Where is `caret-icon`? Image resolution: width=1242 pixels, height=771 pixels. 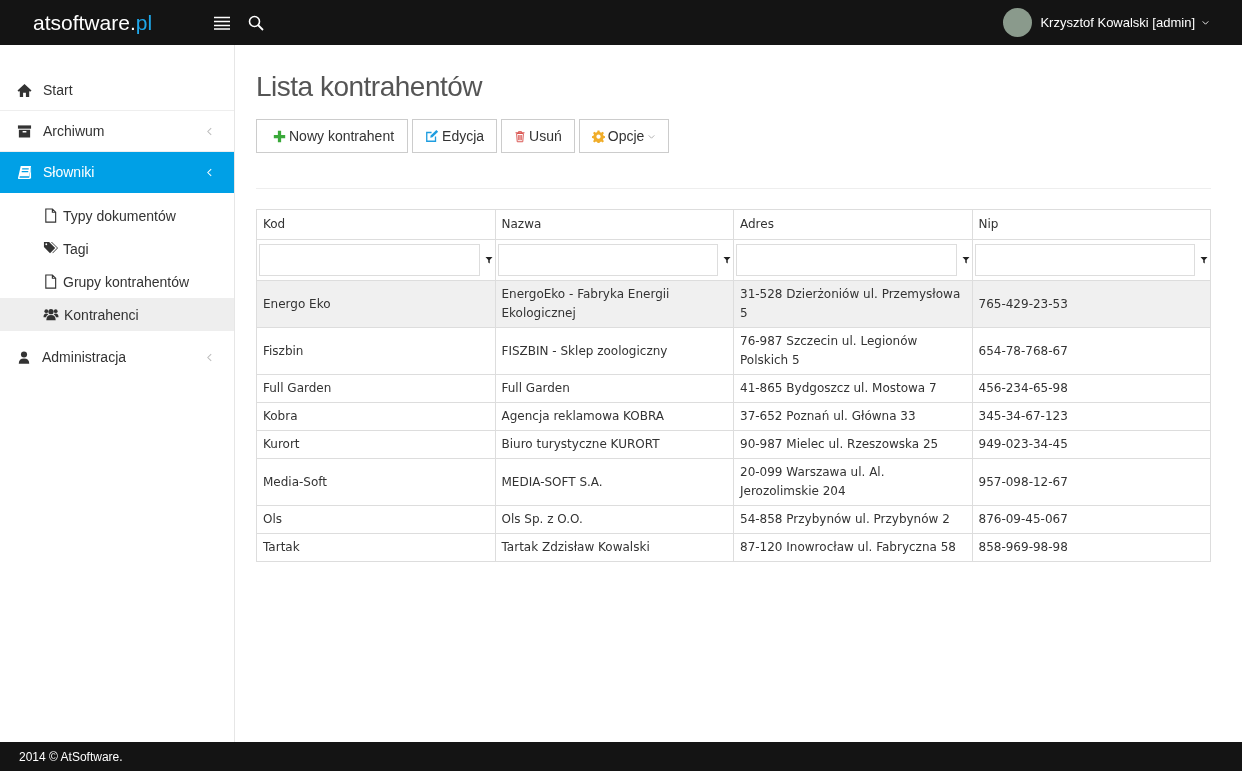 caret-icon is located at coordinates (1205, 22).